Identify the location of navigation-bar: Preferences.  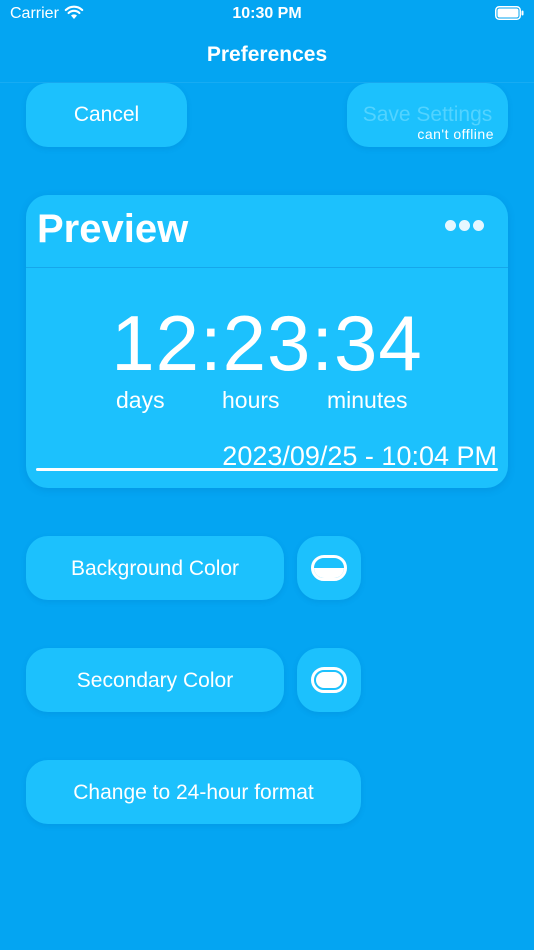
(267, 56).